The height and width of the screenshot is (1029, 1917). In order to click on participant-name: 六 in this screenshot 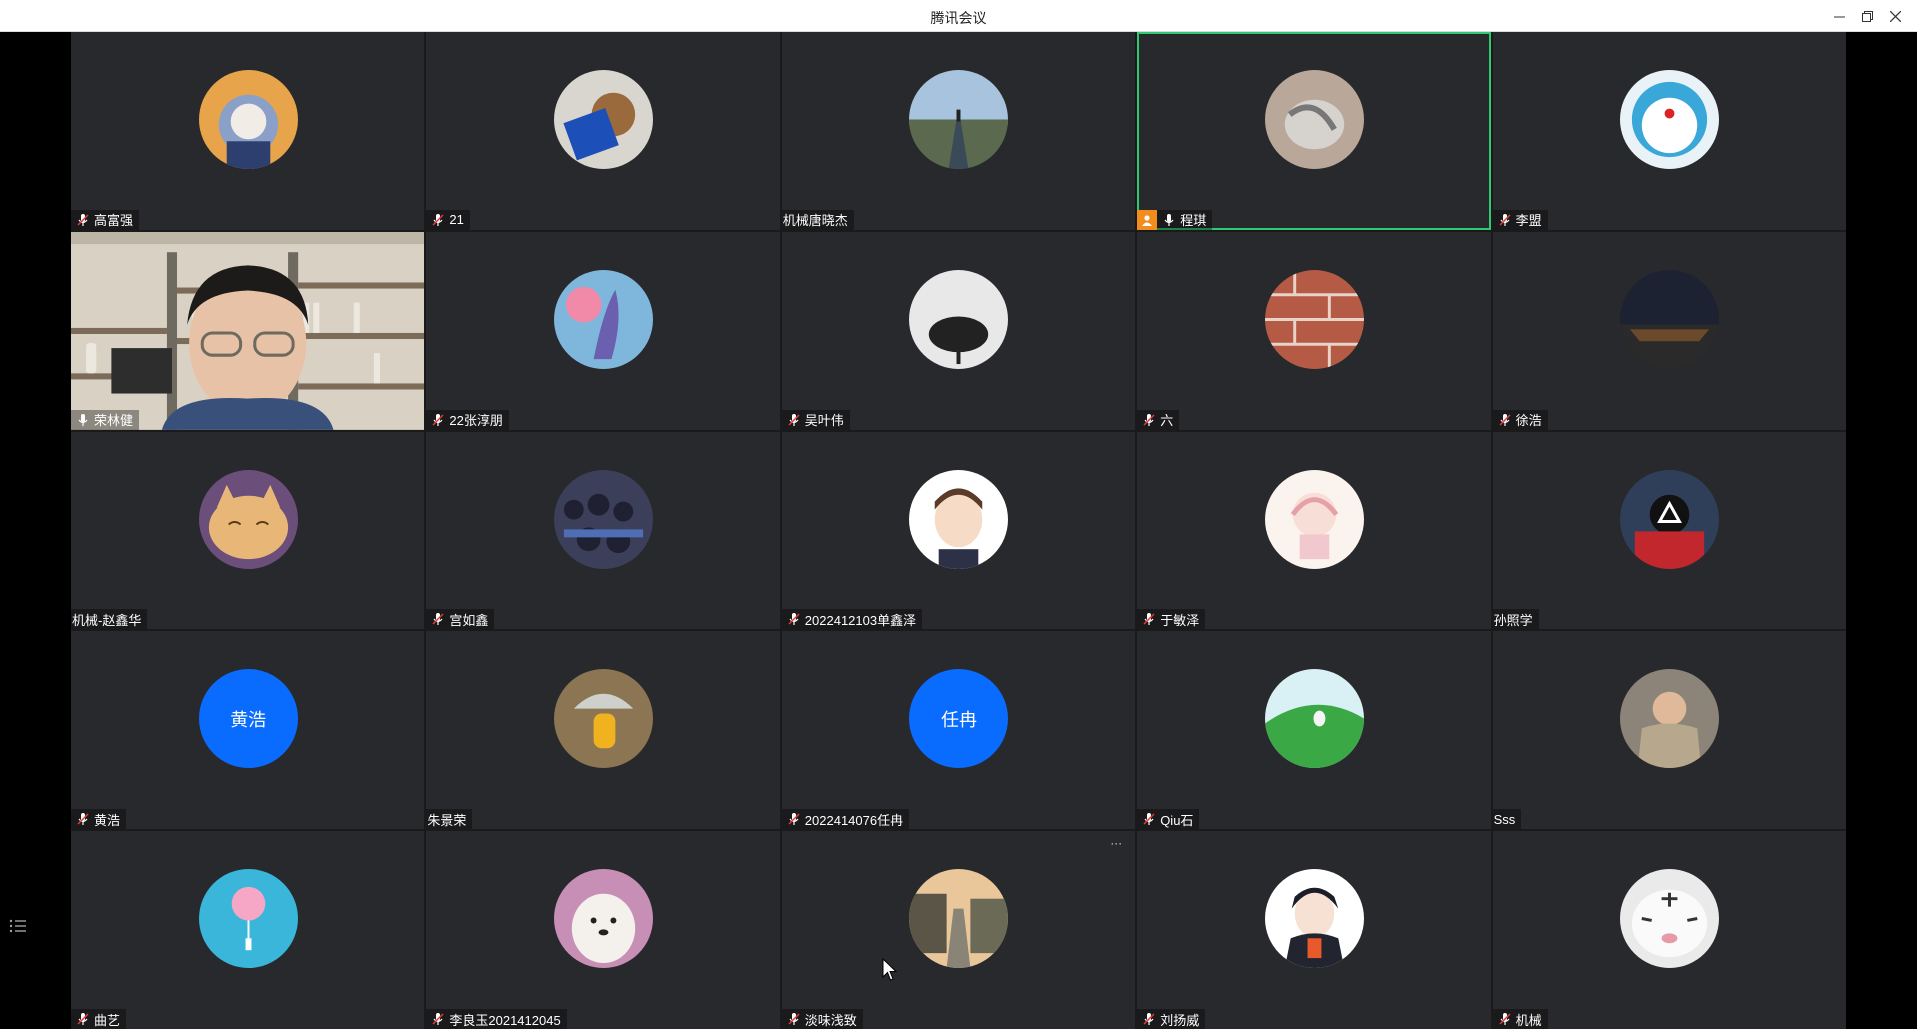, I will do `click(1167, 421)`.